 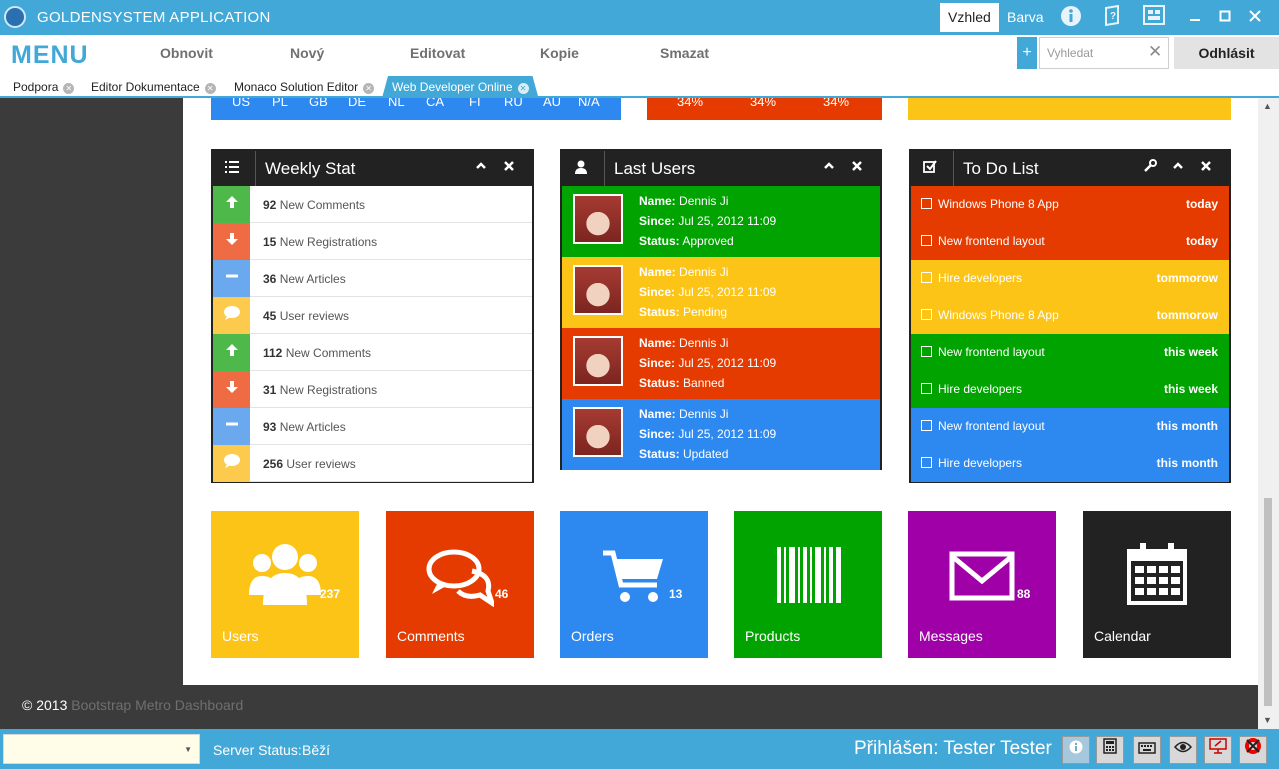 What do you see at coordinates (1071, 17) in the screenshot?
I see `info-icon` at bounding box center [1071, 17].